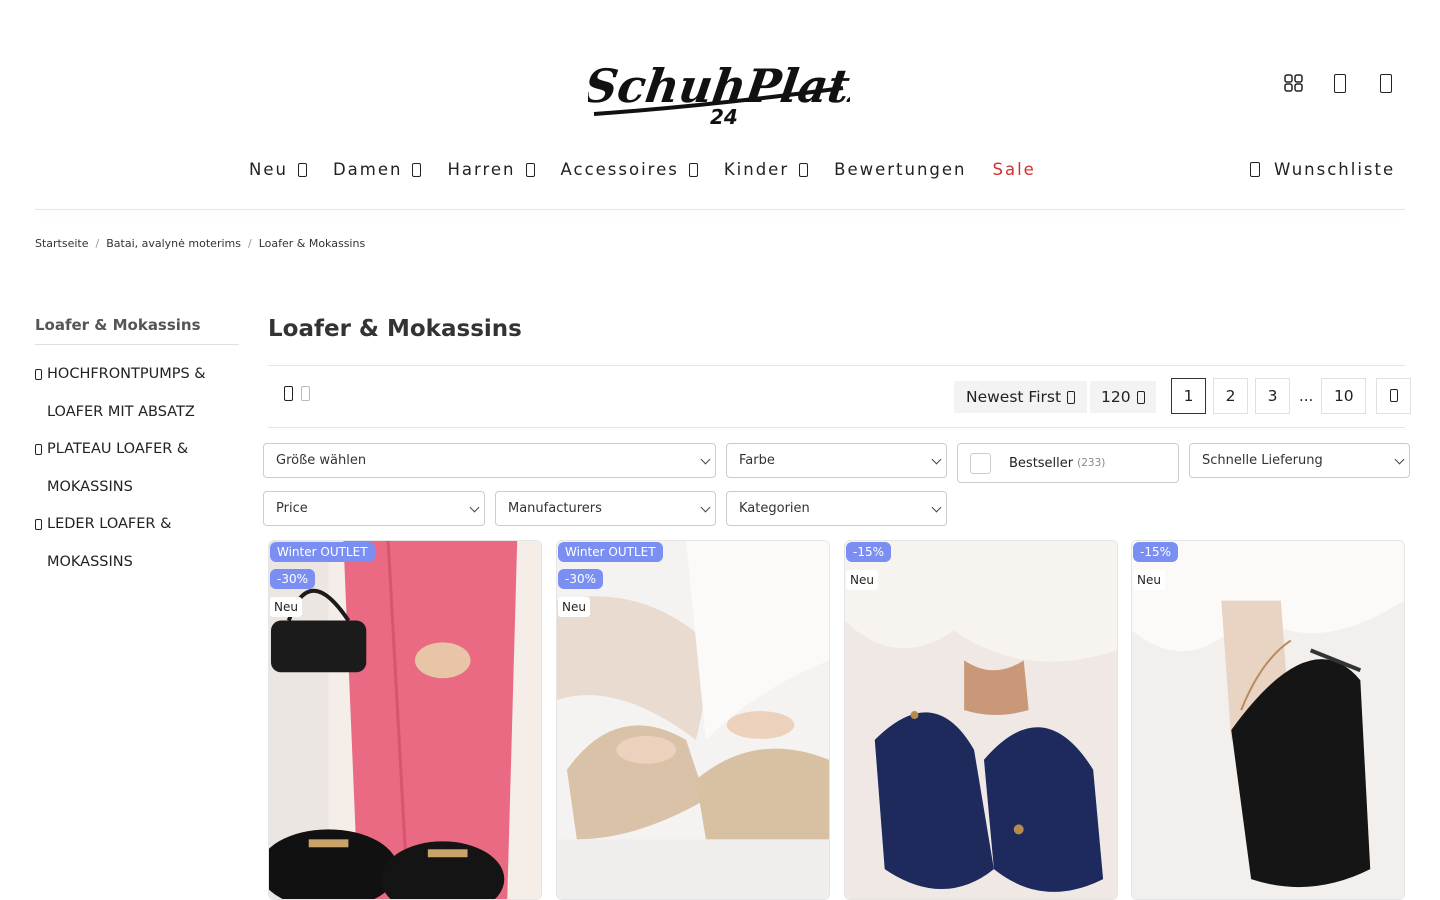 Image resolution: width=1440 pixels, height=900 pixels. I want to click on delivery-filter: Schnelle Lieferung, so click(1299, 460).